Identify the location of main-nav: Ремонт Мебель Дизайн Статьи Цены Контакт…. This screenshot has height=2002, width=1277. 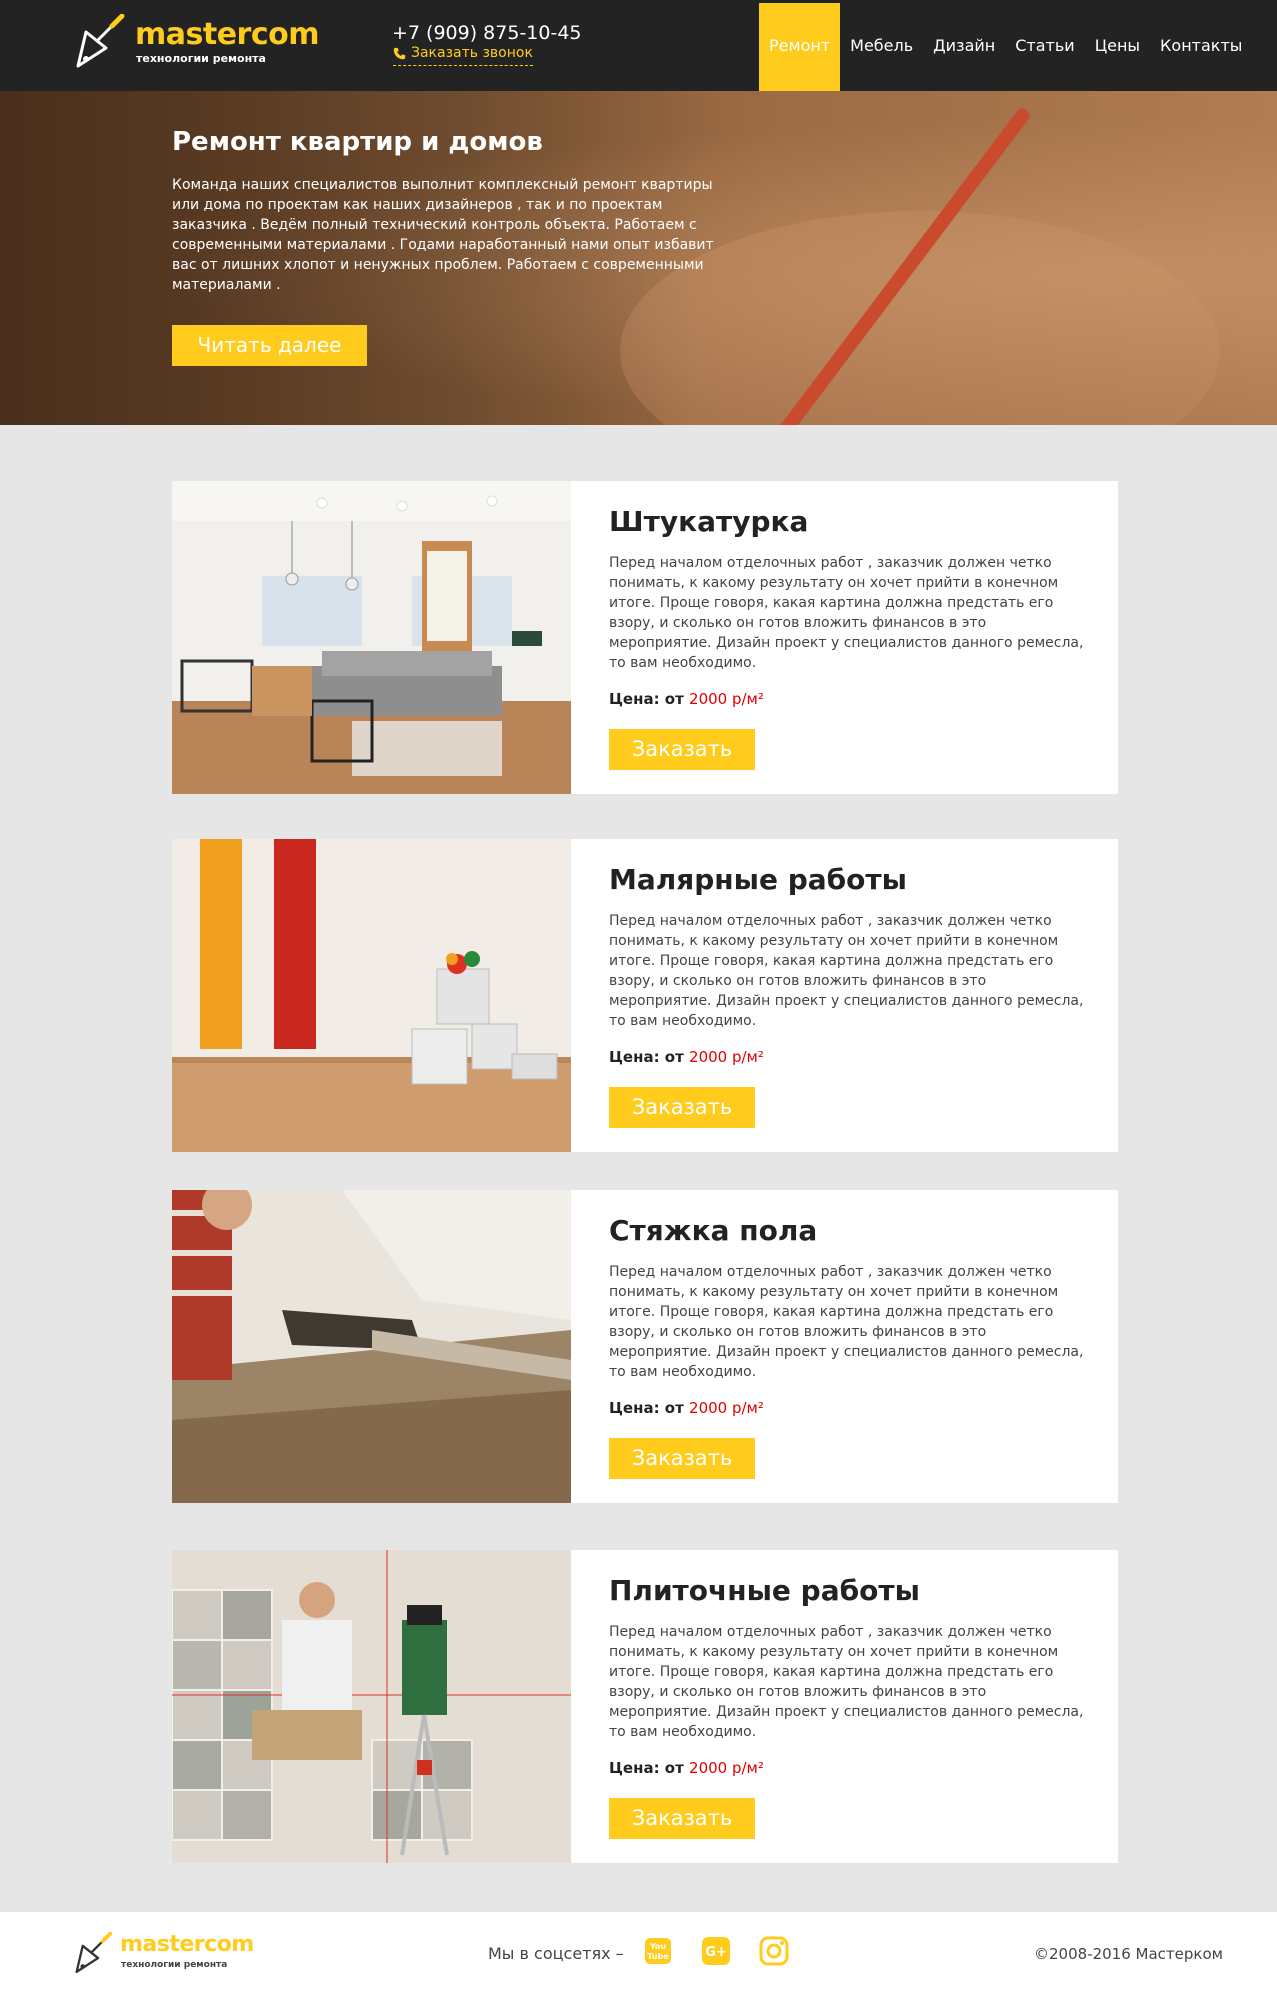
(1005, 47).